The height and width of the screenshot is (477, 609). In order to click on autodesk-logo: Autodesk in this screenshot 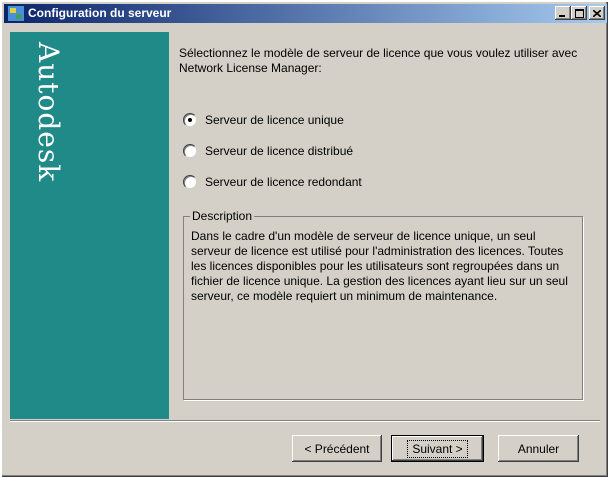, I will do `click(48, 112)`.